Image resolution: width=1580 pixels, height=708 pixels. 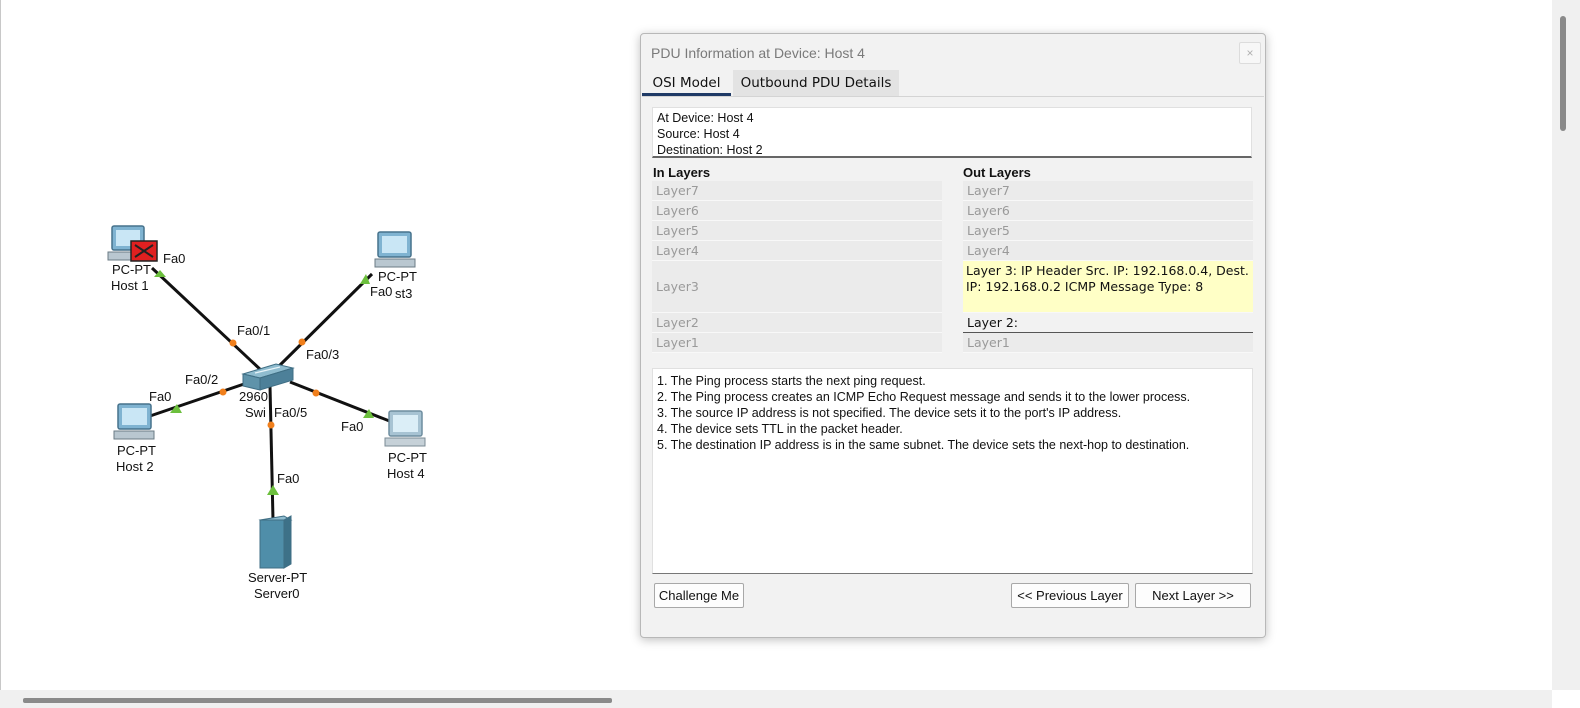 What do you see at coordinates (1563, 73) in the screenshot?
I see `vertical-scroll-thumb` at bounding box center [1563, 73].